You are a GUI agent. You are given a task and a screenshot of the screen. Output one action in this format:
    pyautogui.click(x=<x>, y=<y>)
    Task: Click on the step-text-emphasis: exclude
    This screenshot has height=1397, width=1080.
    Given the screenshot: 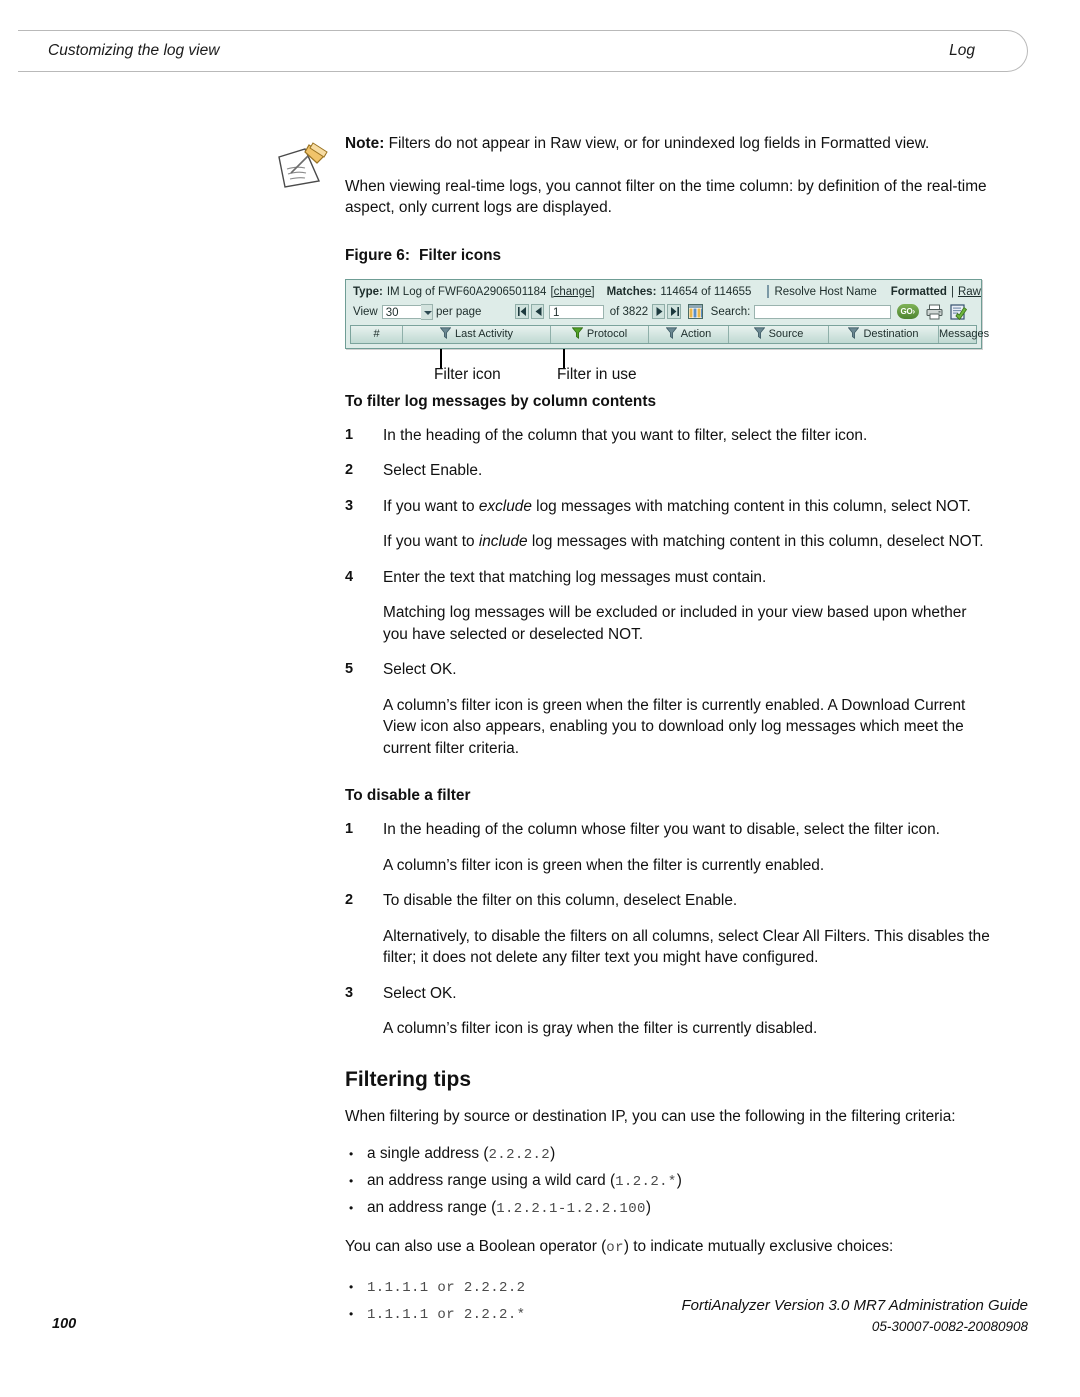 What is the action you would take?
    pyautogui.click(x=505, y=506)
    